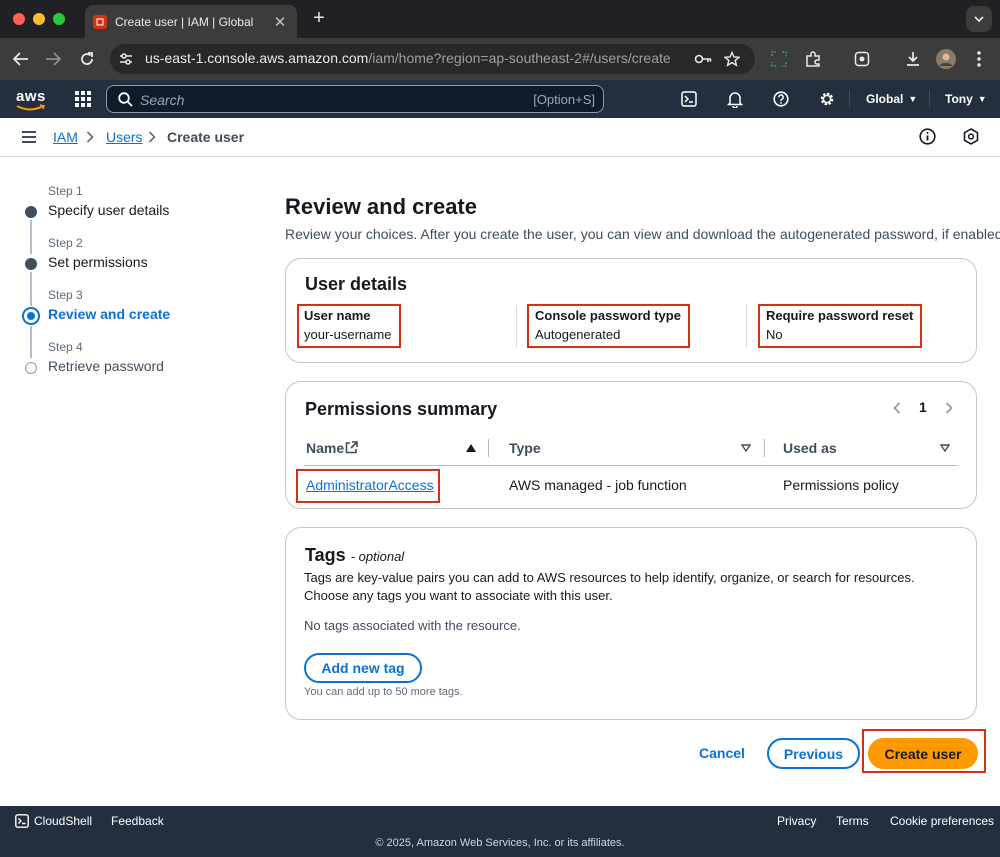  What do you see at coordinates (31, 96) in the screenshot?
I see `aws-logo: aws` at bounding box center [31, 96].